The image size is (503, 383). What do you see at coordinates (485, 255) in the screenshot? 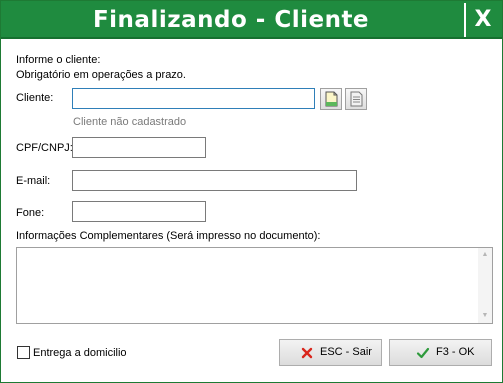
I see `scroll-up-icon: ▲` at bounding box center [485, 255].